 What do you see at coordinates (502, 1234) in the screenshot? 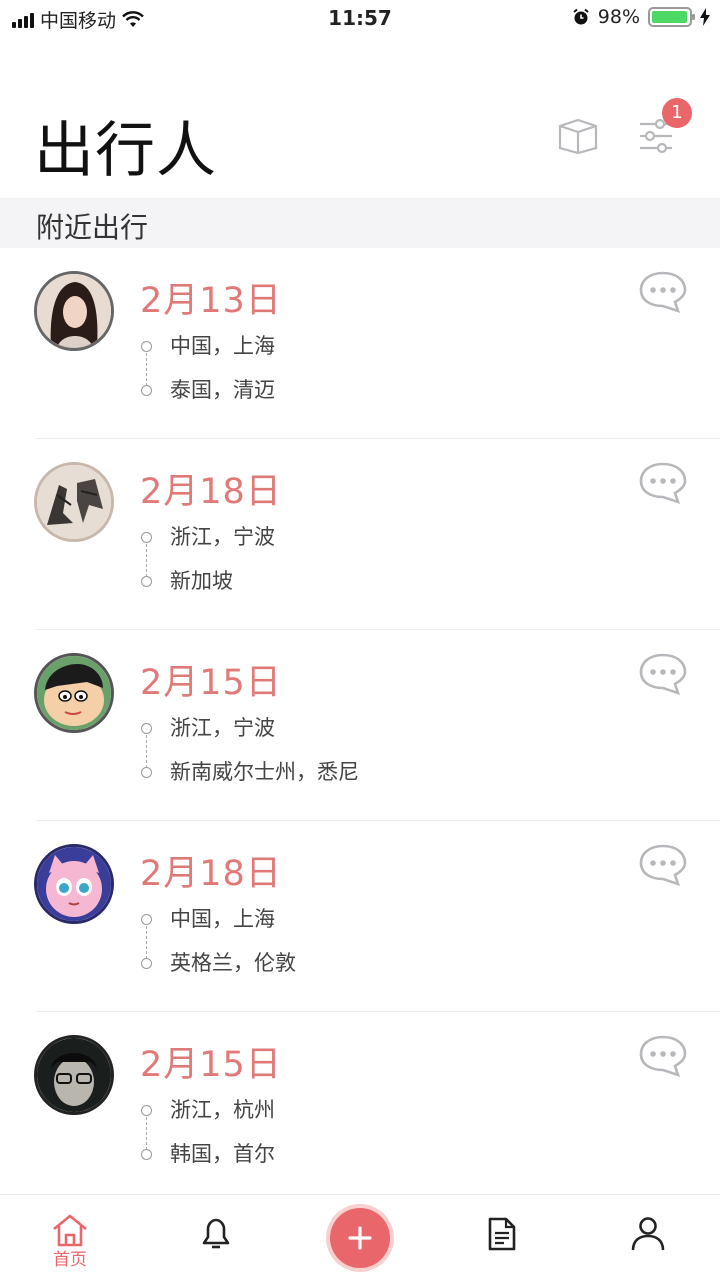
I see `document-icon` at bounding box center [502, 1234].